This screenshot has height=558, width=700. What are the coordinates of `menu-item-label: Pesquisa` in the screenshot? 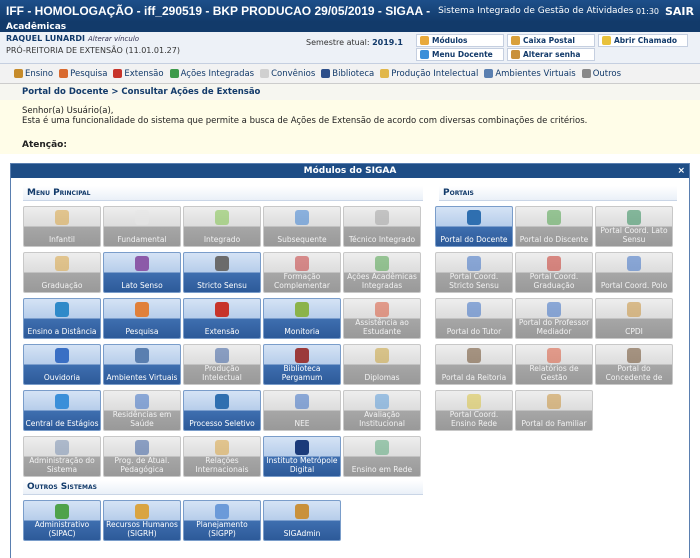 It's located at (89, 73).